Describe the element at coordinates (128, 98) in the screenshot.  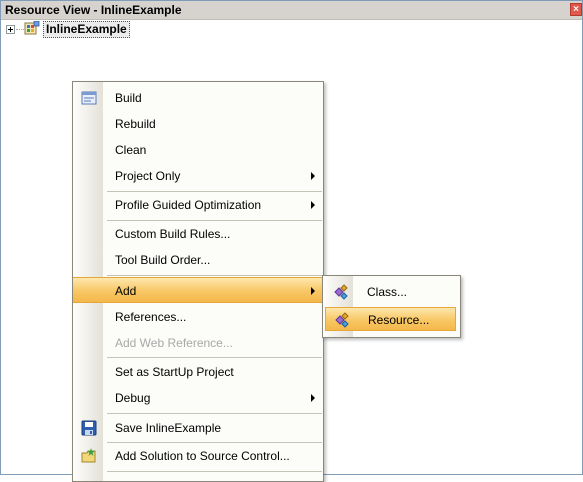
I see `menu-item-label: Build` at that location.